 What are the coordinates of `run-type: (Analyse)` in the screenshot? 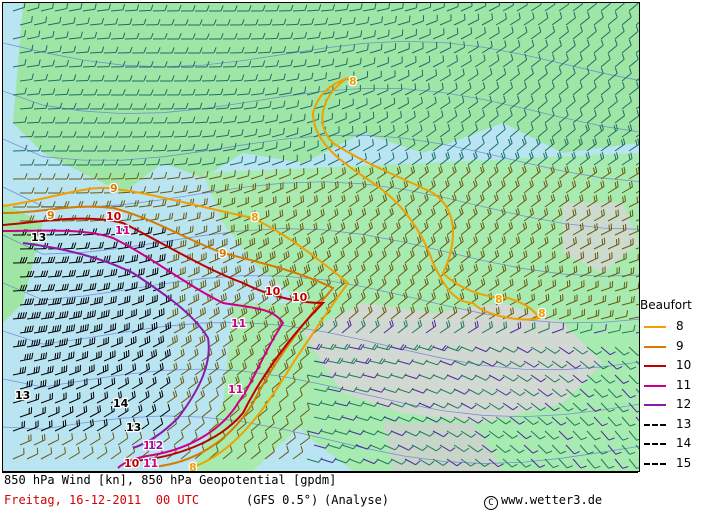 It's located at (357, 500).